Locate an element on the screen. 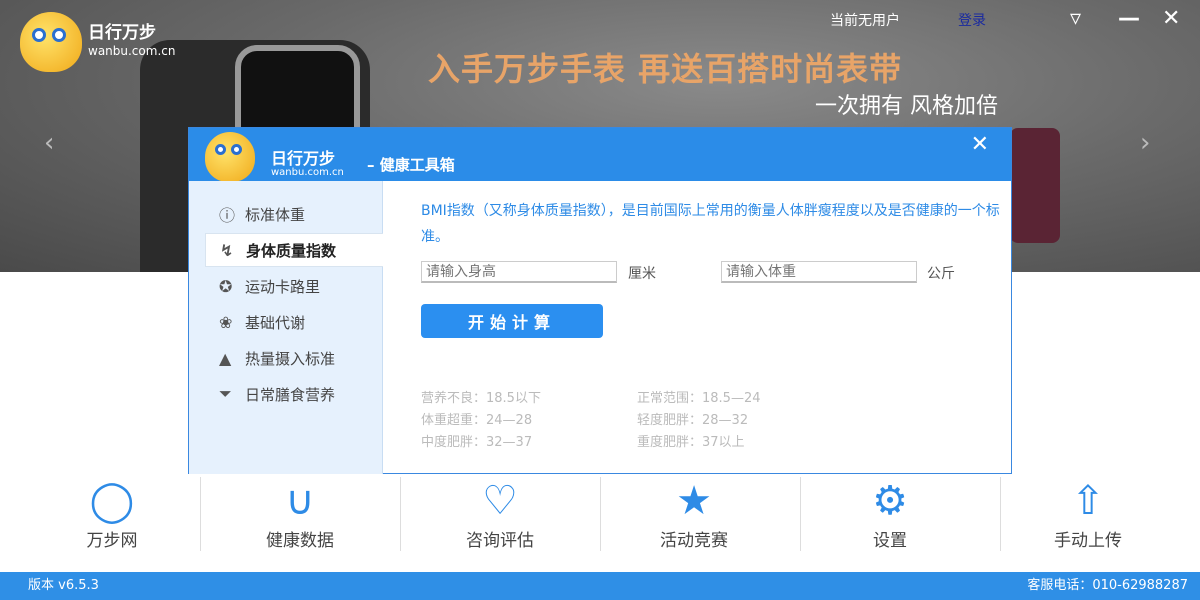  info-icon: ⓘ is located at coordinates (227, 215).